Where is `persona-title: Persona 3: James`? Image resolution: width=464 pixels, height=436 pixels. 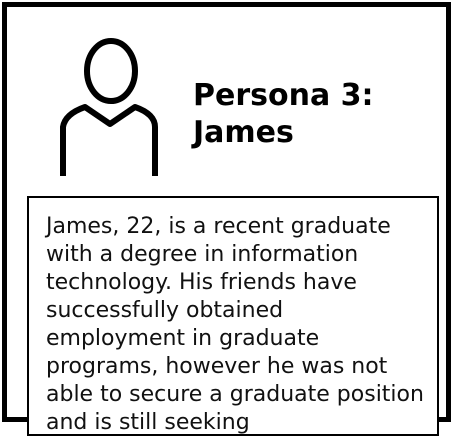 persona-title: Persona 3: James is located at coordinates (283, 114).